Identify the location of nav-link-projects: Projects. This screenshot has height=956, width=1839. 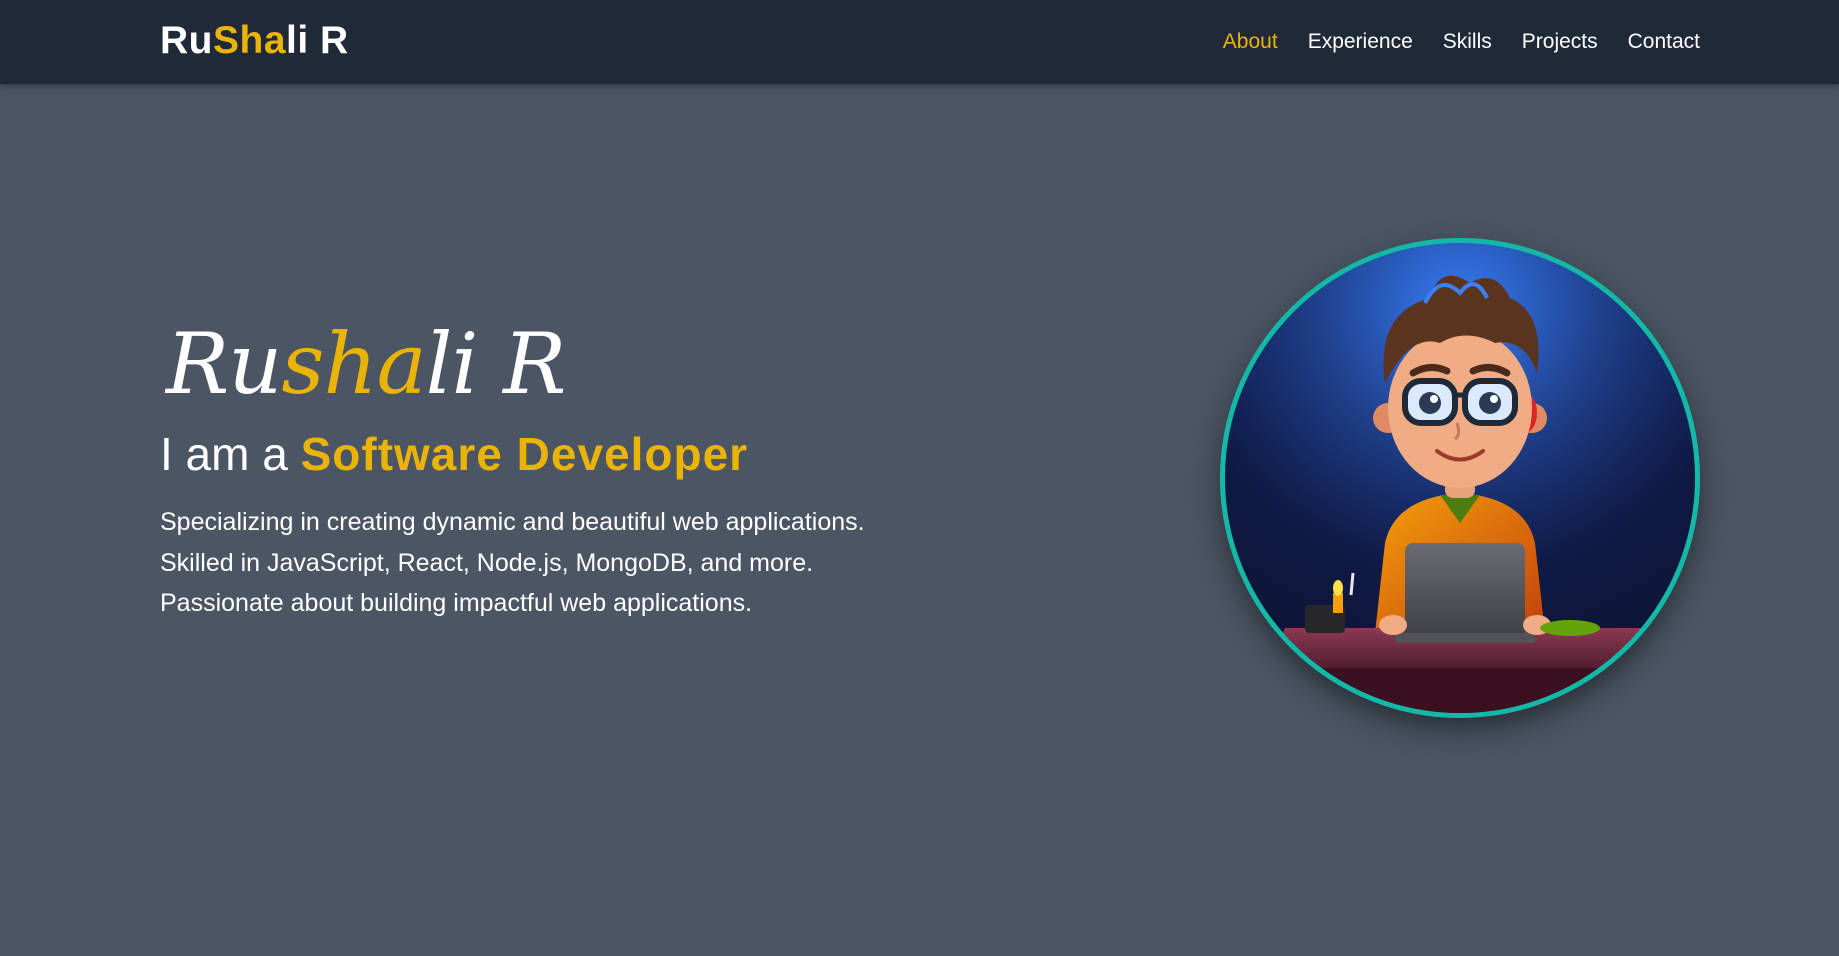
(1560, 42).